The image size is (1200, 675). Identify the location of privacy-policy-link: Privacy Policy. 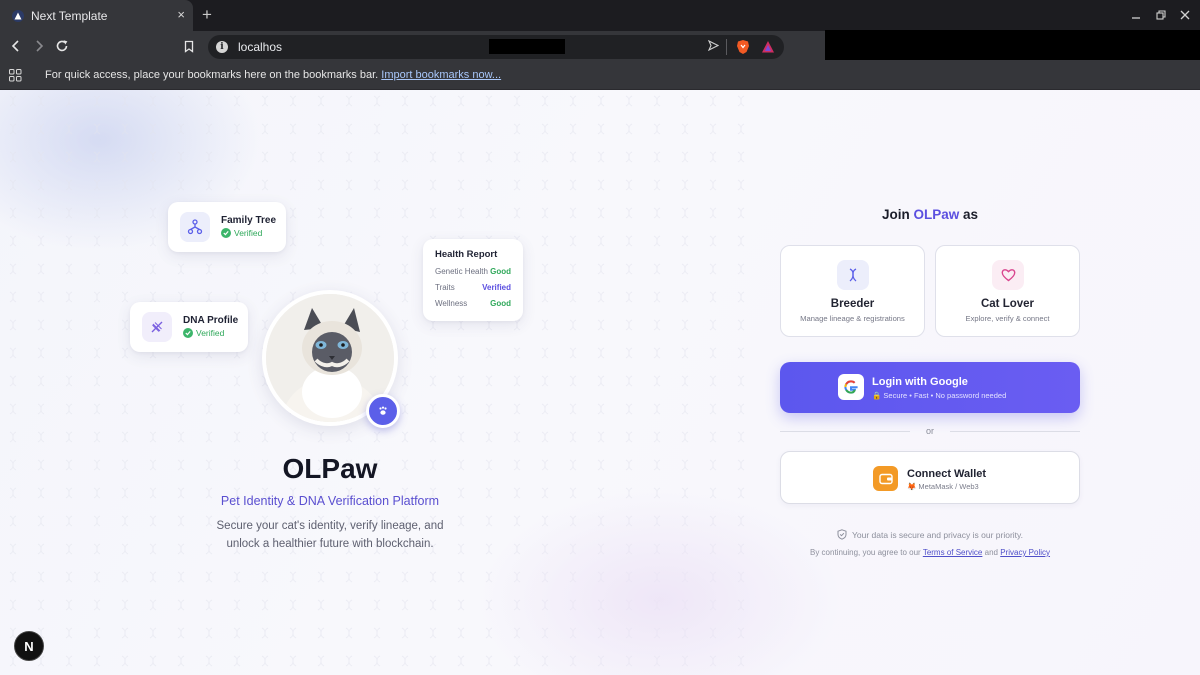
(1025, 552).